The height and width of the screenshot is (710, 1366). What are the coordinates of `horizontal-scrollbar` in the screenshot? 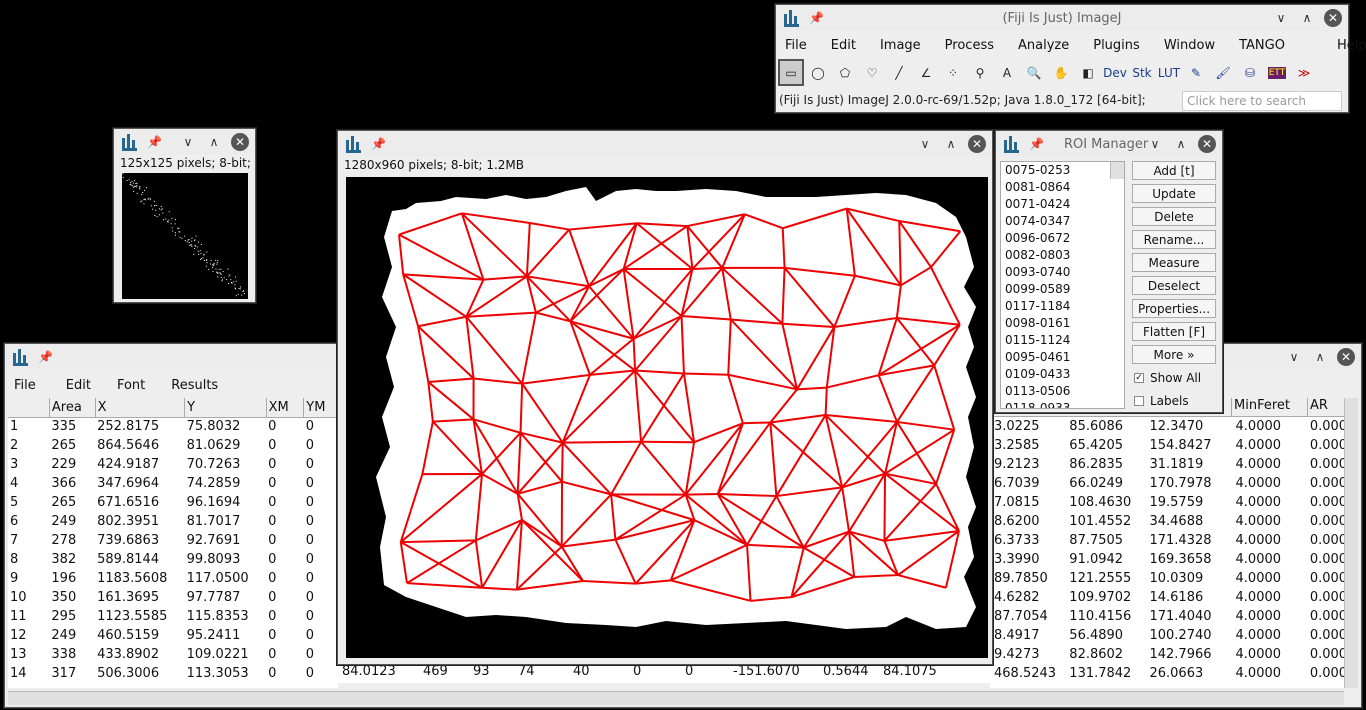 It's located at (676, 698).